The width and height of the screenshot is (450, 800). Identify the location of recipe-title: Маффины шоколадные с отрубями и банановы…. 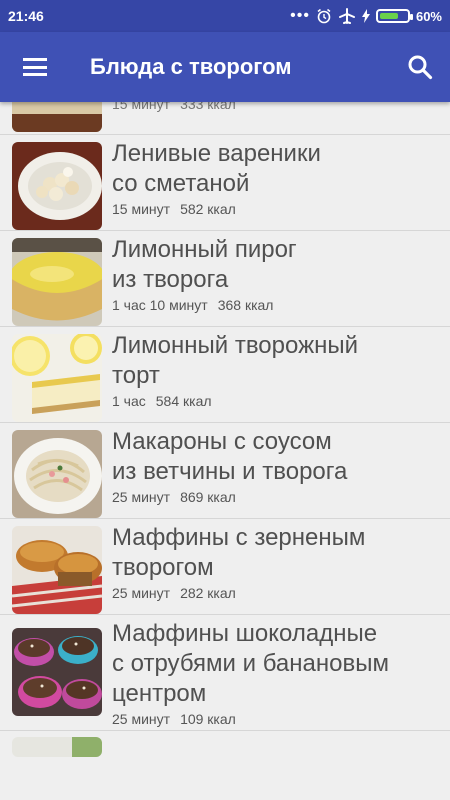
(250, 663).